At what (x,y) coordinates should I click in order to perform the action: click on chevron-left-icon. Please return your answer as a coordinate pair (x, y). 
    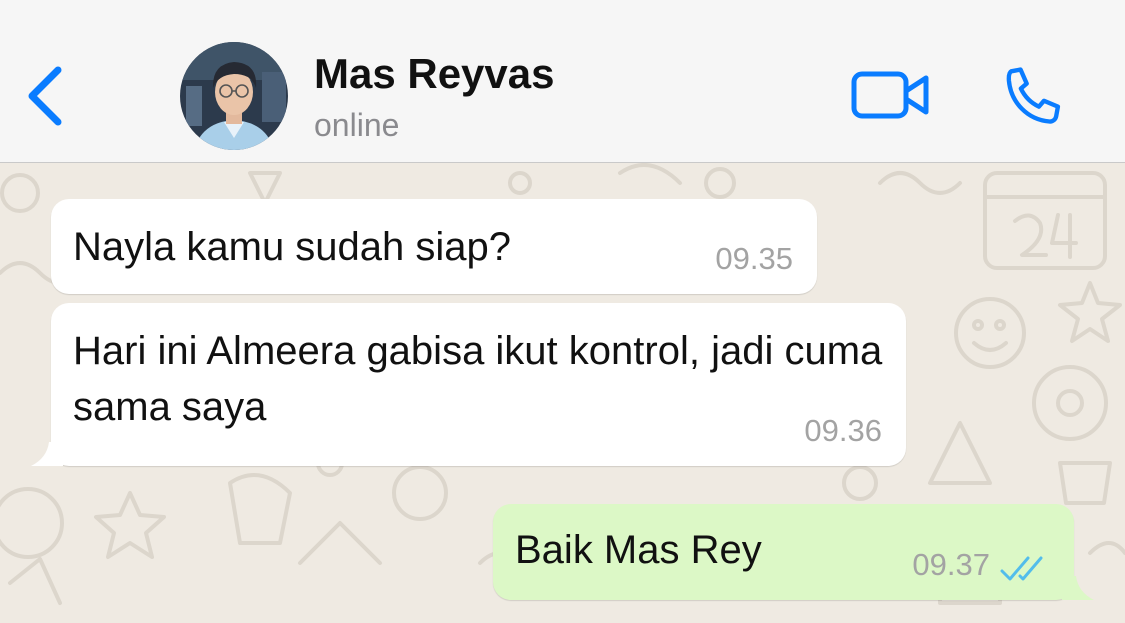
    Looking at the image, I should click on (45, 96).